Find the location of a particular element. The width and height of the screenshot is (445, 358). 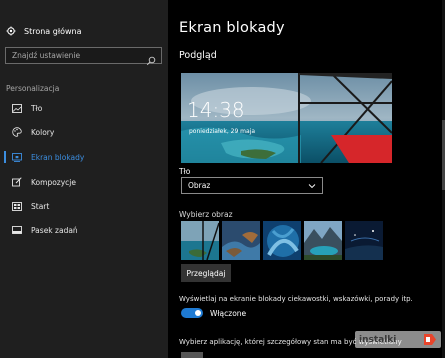

preview-time: 14:38 is located at coordinates (216, 110).